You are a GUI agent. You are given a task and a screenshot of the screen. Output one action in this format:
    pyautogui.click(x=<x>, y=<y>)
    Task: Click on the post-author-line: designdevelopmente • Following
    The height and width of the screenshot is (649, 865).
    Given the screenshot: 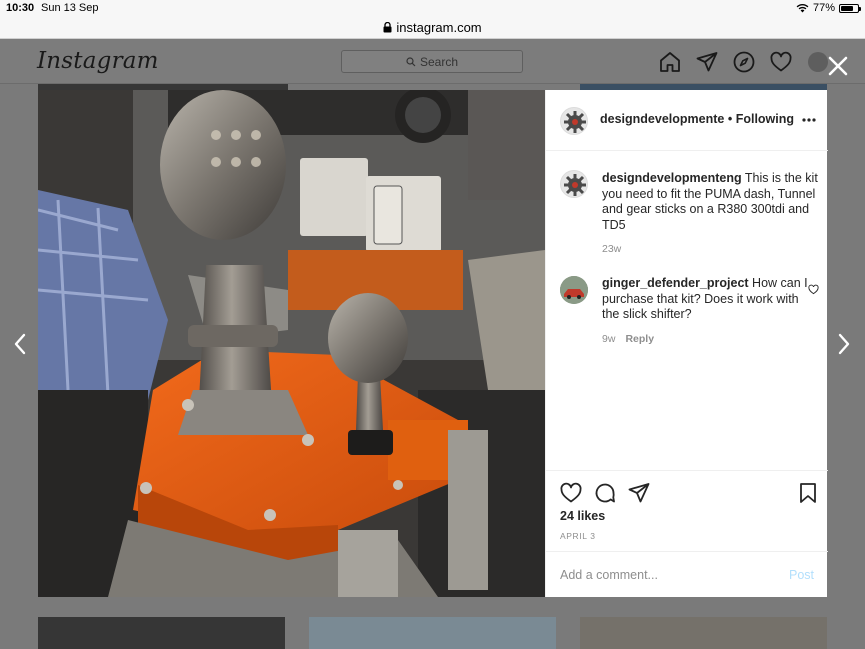 What is the action you would take?
    pyautogui.click(x=697, y=119)
    